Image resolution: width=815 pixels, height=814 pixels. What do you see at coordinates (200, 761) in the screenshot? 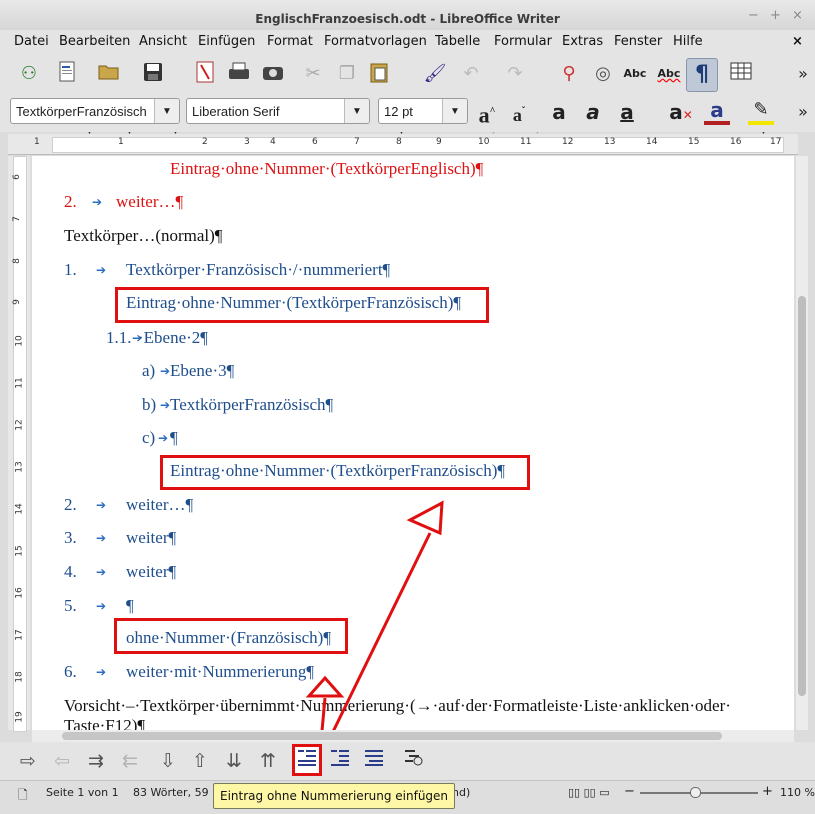
I see `move-up-icon: ⇧` at bounding box center [200, 761].